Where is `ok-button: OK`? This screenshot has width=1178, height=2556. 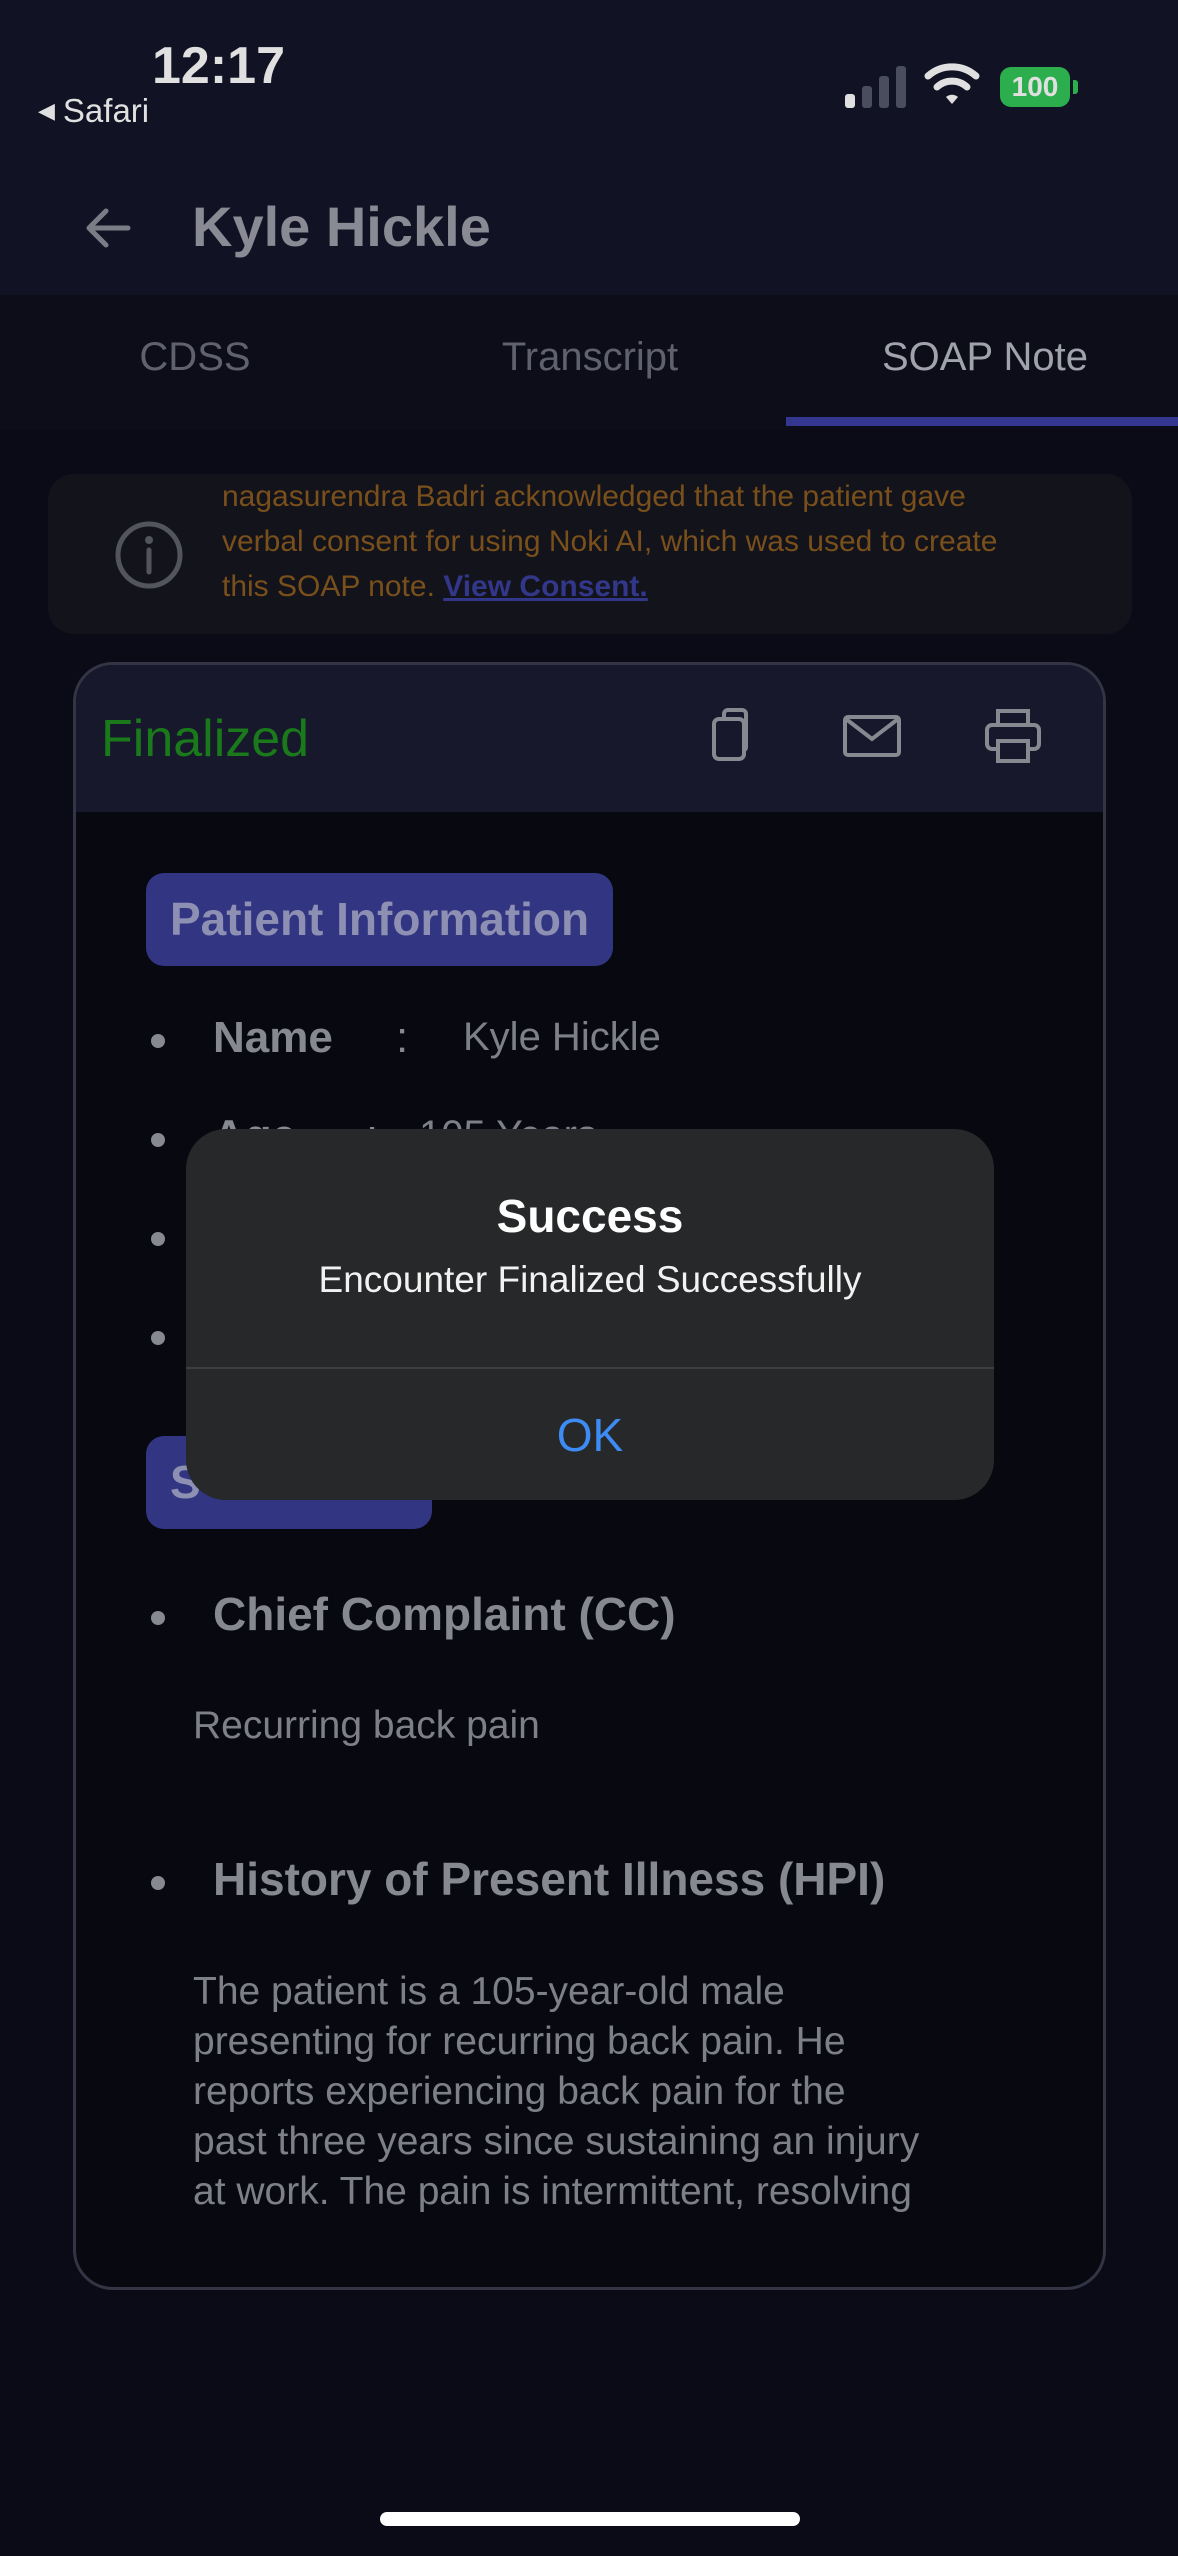
ok-button: OK is located at coordinates (590, 1434).